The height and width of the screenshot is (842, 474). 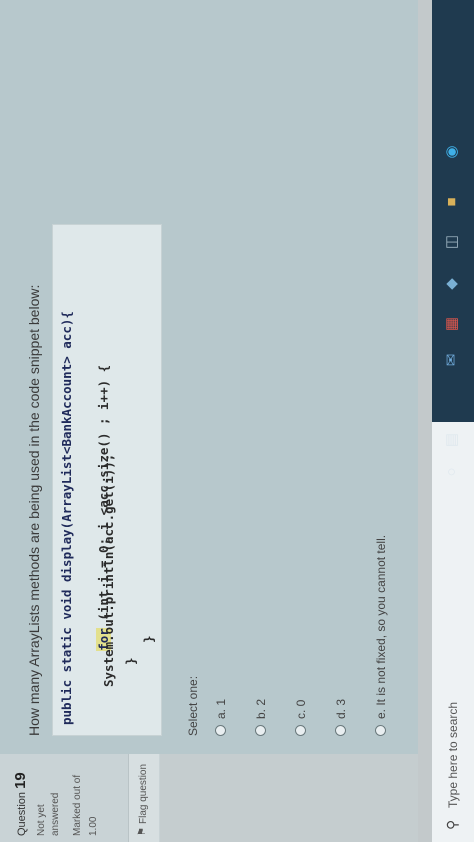 What do you see at coordinates (453, 754) in the screenshot?
I see `search-placeholder: Type here to search` at bounding box center [453, 754].